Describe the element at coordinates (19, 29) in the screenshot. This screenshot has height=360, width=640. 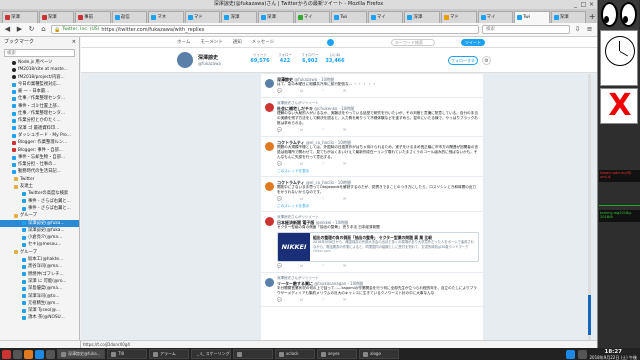
I see `forward-icon: ▶` at that location.